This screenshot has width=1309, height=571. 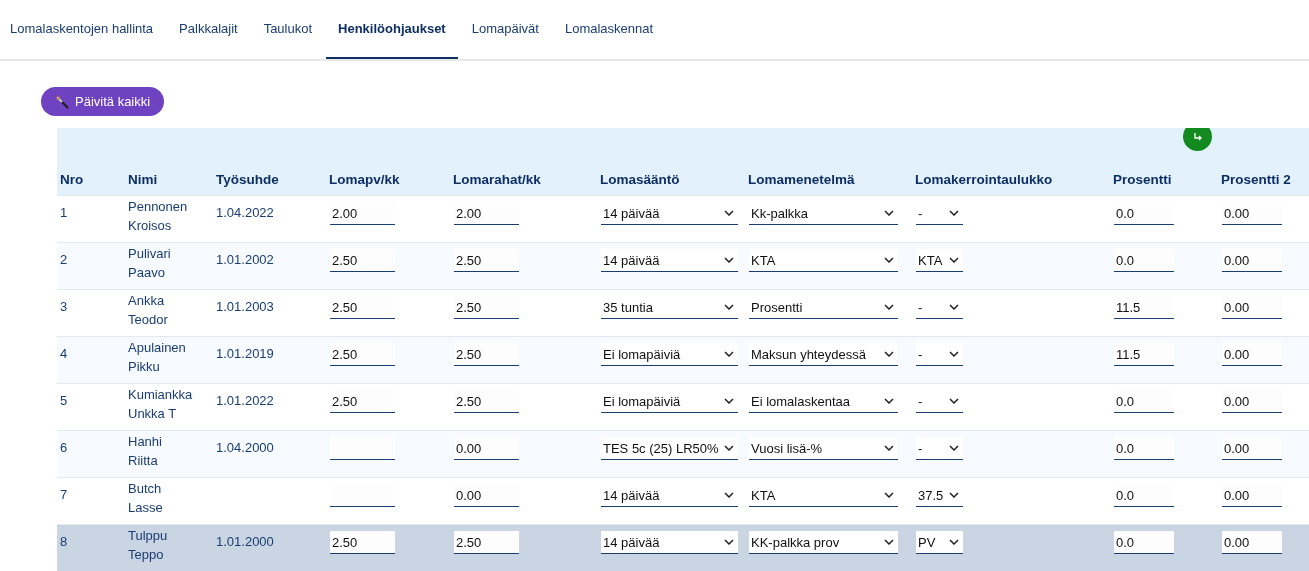 I want to click on table-row: 3 Ankka Teodor 1.01.2003 2.50 2.50 35 tuntia Prosentti - 11.5 0.00, so click(x=683, y=313).